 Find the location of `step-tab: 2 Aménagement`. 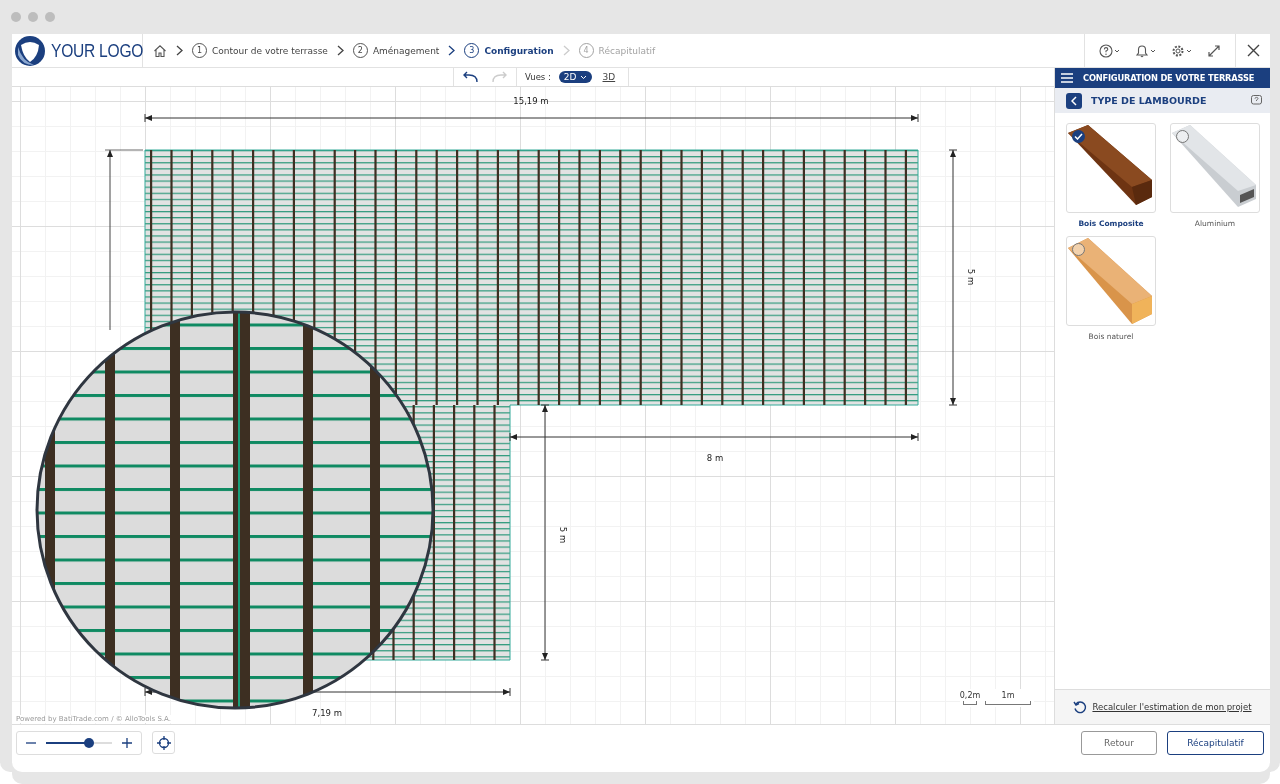

step-tab: 2 Aménagement is located at coordinates (396, 50).